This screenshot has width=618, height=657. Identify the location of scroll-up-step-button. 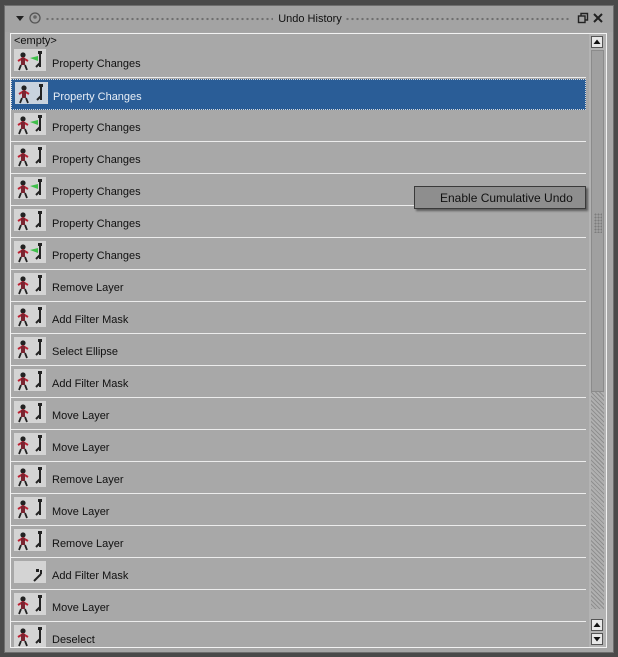
(597, 625).